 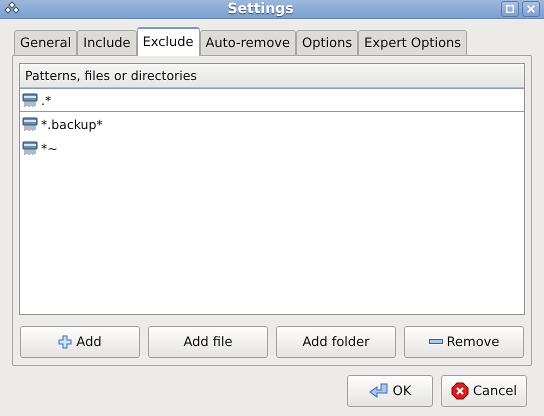 What do you see at coordinates (484, 391) in the screenshot?
I see `cancel-button: Cancel` at bounding box center [484, 391].